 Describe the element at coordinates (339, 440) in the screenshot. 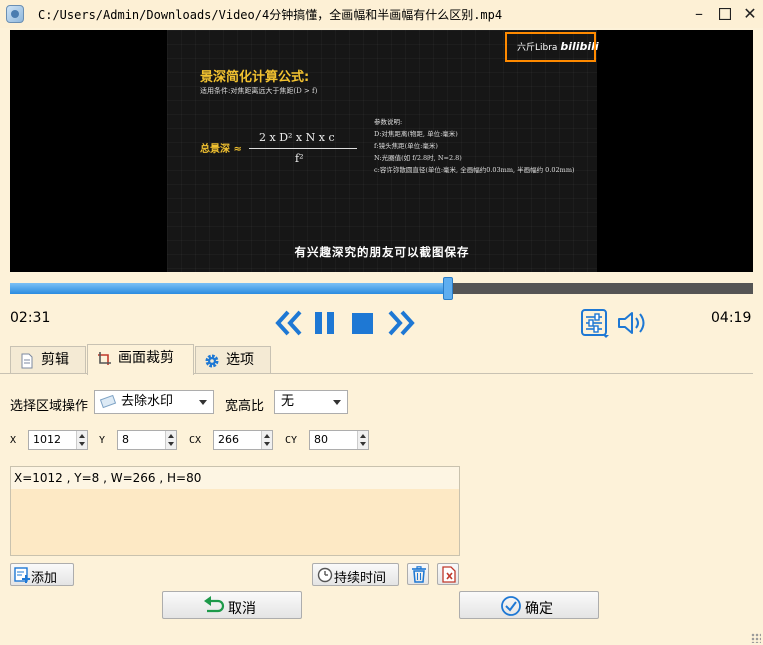

I see `cy-stepper: 80` at that location.